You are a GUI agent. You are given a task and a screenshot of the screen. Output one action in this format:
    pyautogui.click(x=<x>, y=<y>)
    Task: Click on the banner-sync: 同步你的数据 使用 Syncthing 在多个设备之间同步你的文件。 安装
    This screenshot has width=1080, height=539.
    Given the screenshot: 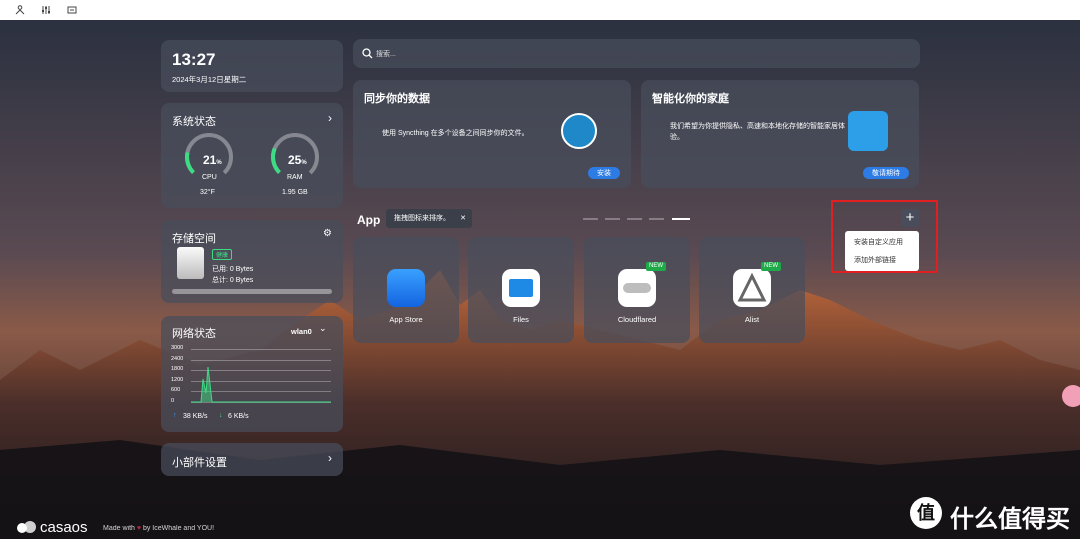 What is the action you would take?
    pyautogui.click(x=492, y=134)
    